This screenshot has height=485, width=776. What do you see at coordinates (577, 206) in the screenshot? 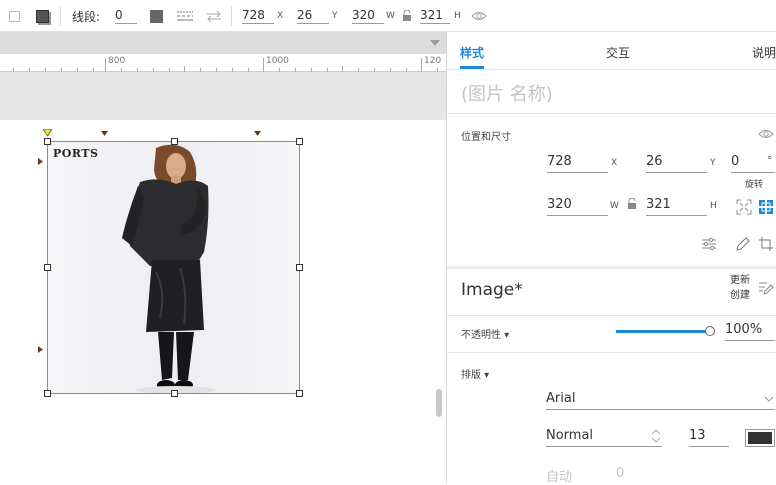
I see `width-input: 320` at bounding box center [577, 206].